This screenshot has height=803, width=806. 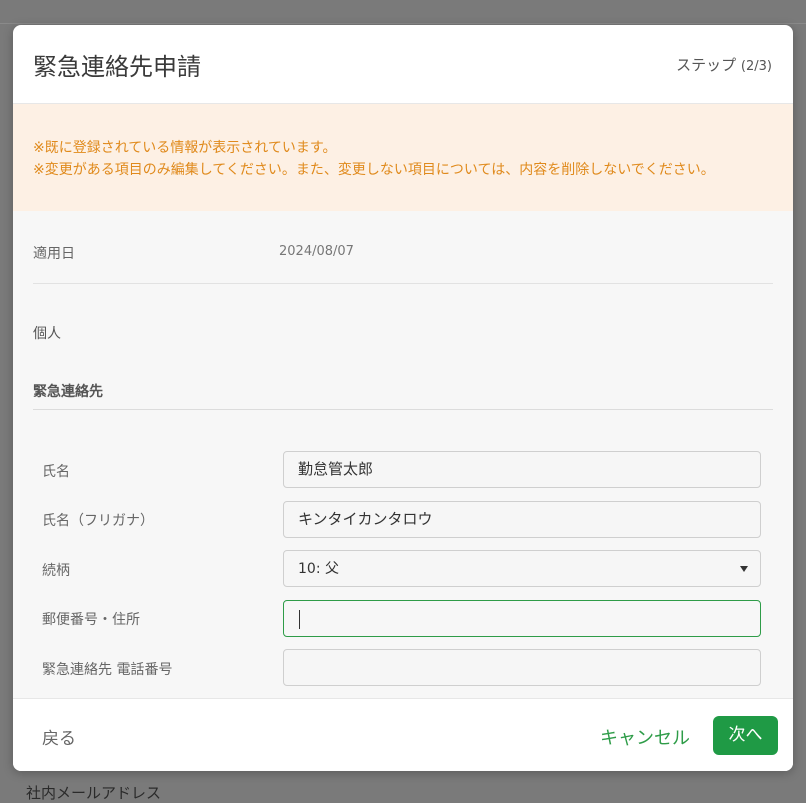 I want to click on phone-label: 緊急連絡先 電話番号, so click(x=107, y=670).